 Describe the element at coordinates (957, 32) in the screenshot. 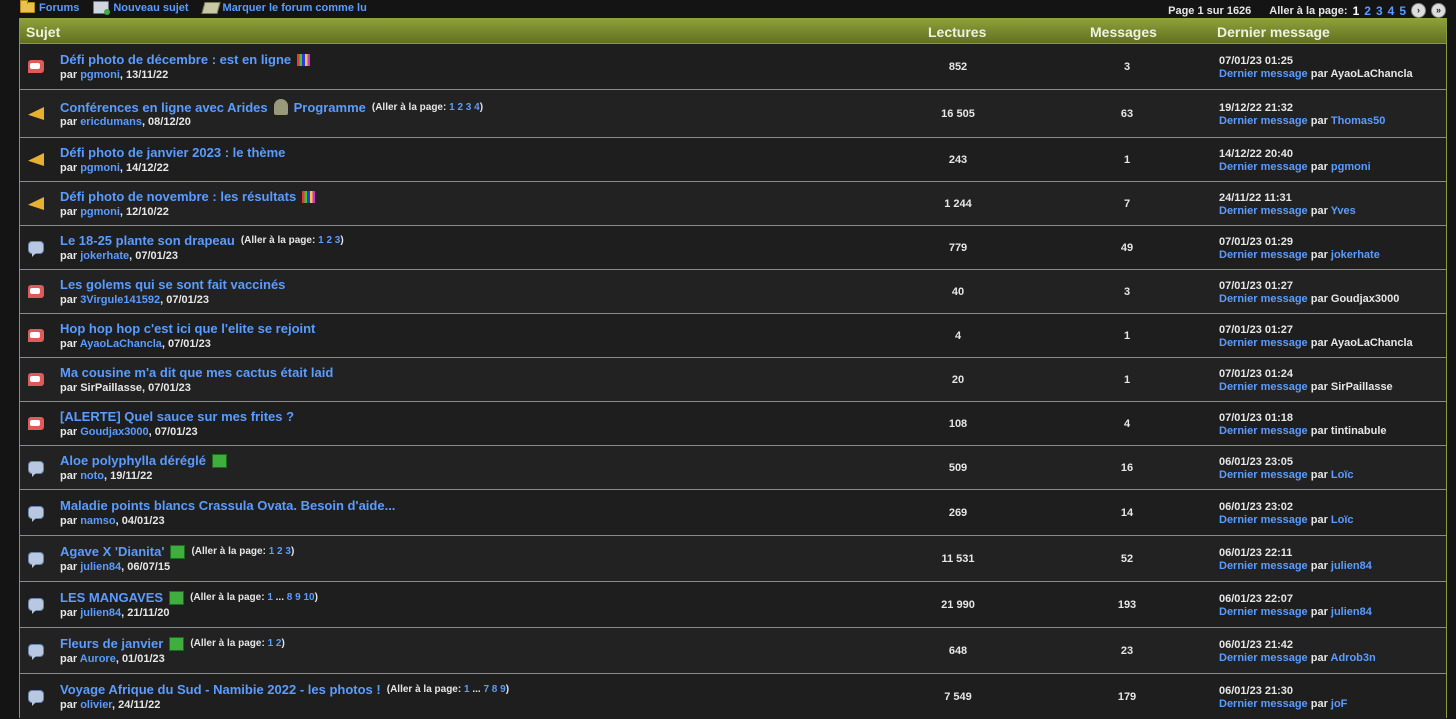

I see `col-views: Lectures` at that location.